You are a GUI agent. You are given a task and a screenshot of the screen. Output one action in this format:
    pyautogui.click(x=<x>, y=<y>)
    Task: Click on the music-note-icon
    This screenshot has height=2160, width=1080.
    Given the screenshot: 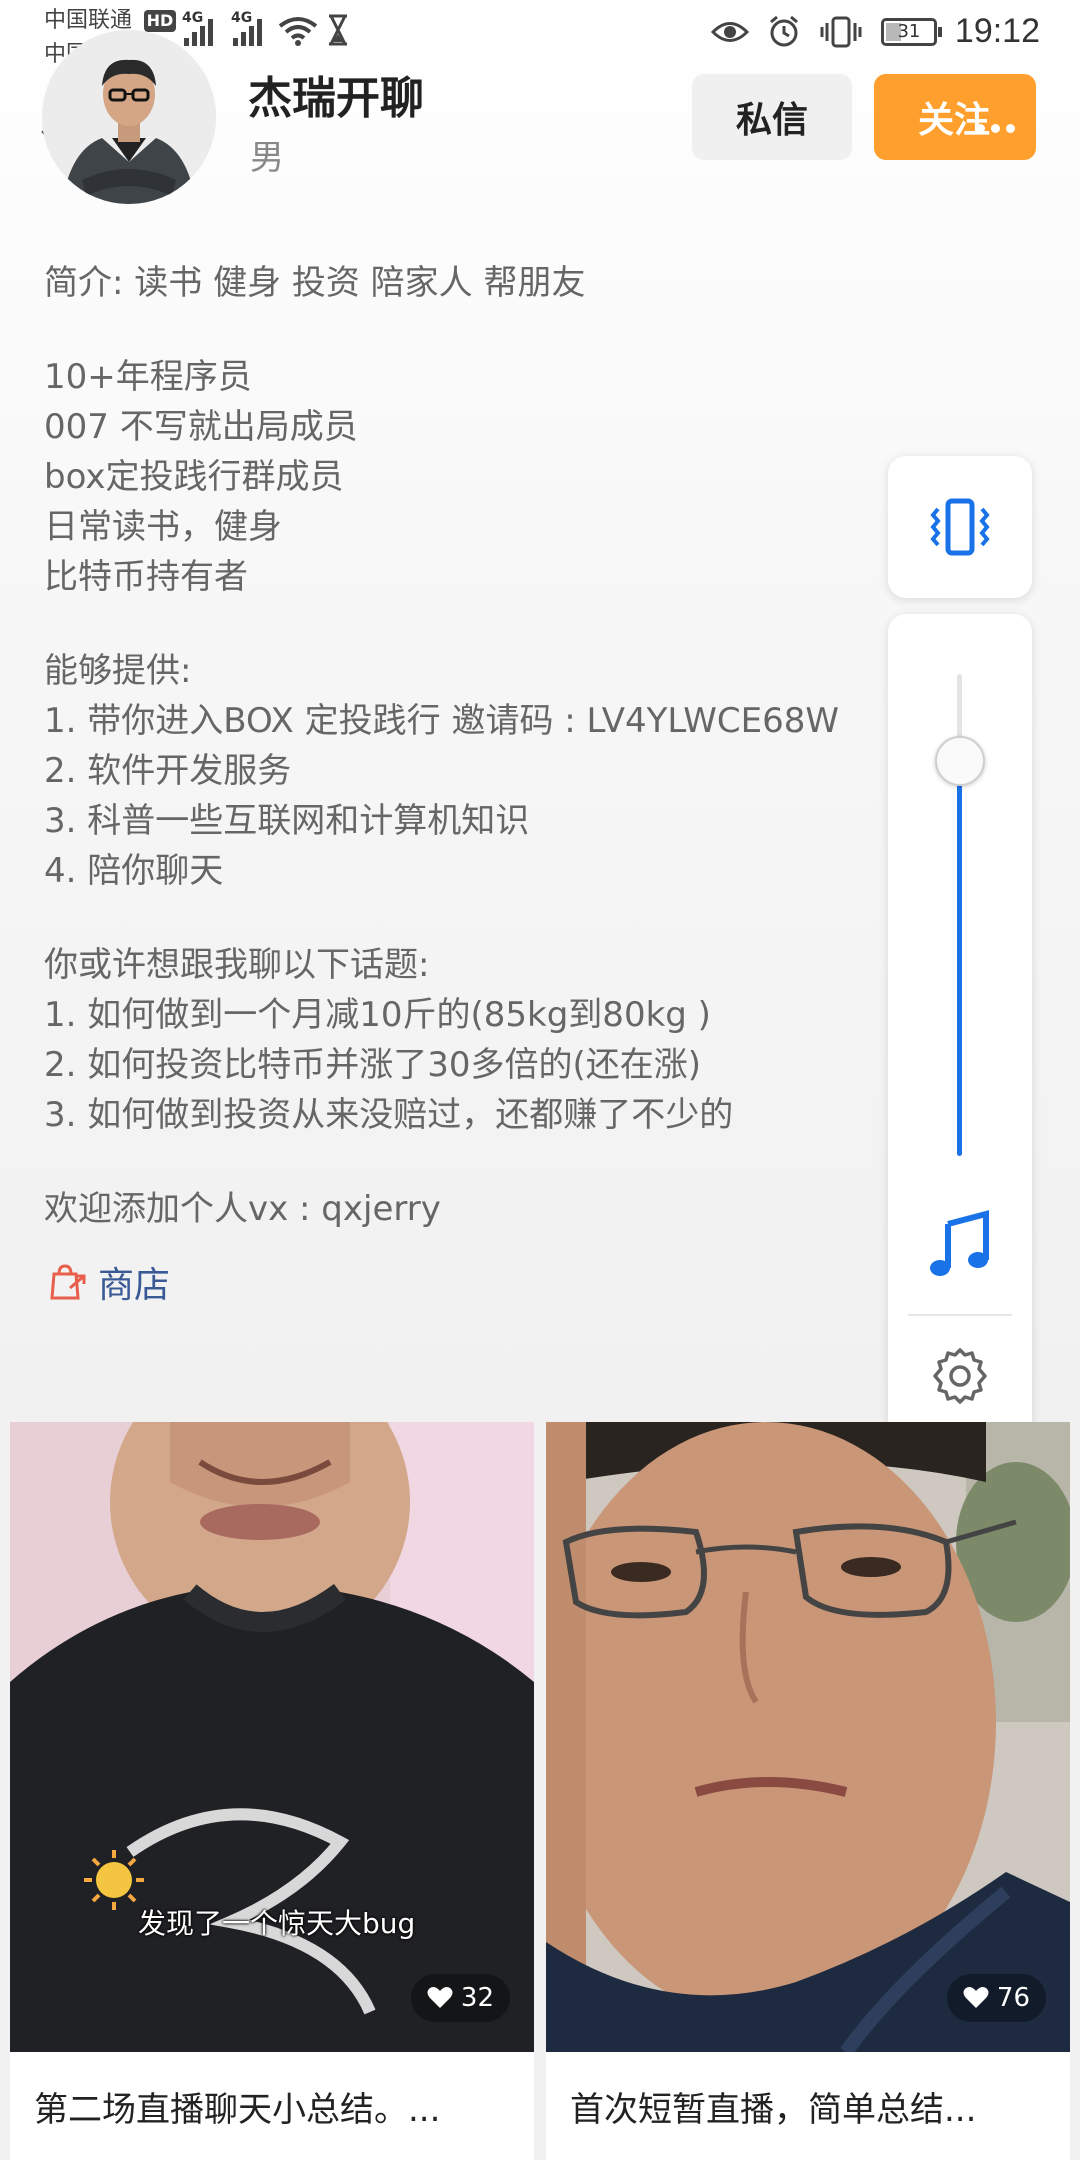 What is the action you would take?
    pyautogui.click(x=960, y=1245)
    